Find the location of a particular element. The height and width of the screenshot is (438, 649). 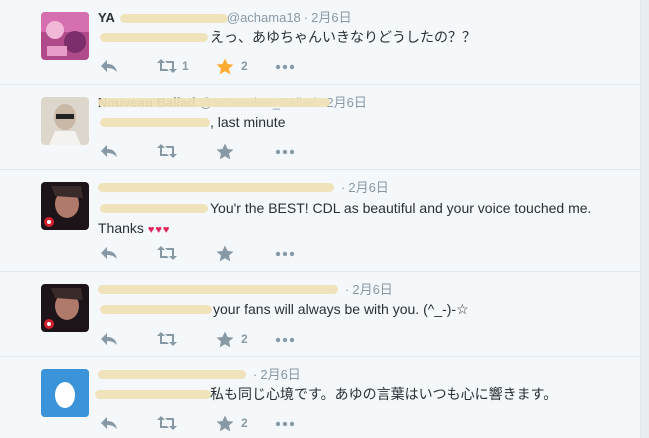

default-egg-avatar-icon is located at coordinates (65, 393).